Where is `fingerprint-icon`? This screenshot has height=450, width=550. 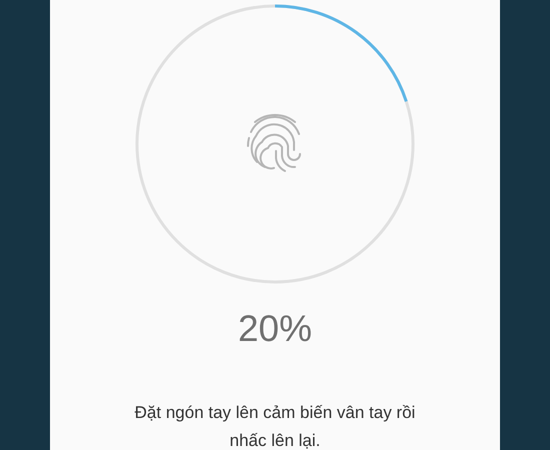 fingerprint-icon is located at coordinates (274, 143).